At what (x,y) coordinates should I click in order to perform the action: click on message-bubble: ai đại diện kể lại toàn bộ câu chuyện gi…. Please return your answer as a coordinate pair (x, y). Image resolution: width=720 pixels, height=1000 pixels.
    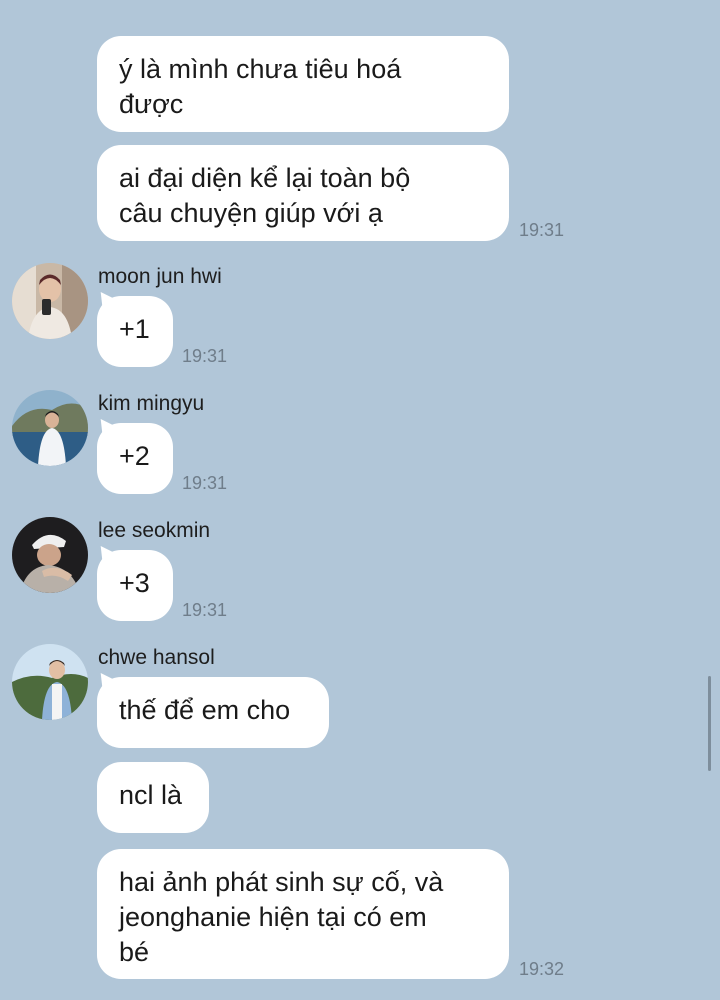
    Looking at the image, I should click on (303, 193).